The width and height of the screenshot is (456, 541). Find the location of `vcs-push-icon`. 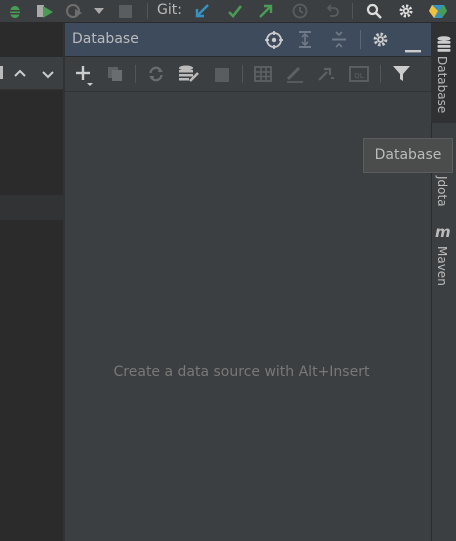

vcs-push-icon is located at coordinates (266, 11).